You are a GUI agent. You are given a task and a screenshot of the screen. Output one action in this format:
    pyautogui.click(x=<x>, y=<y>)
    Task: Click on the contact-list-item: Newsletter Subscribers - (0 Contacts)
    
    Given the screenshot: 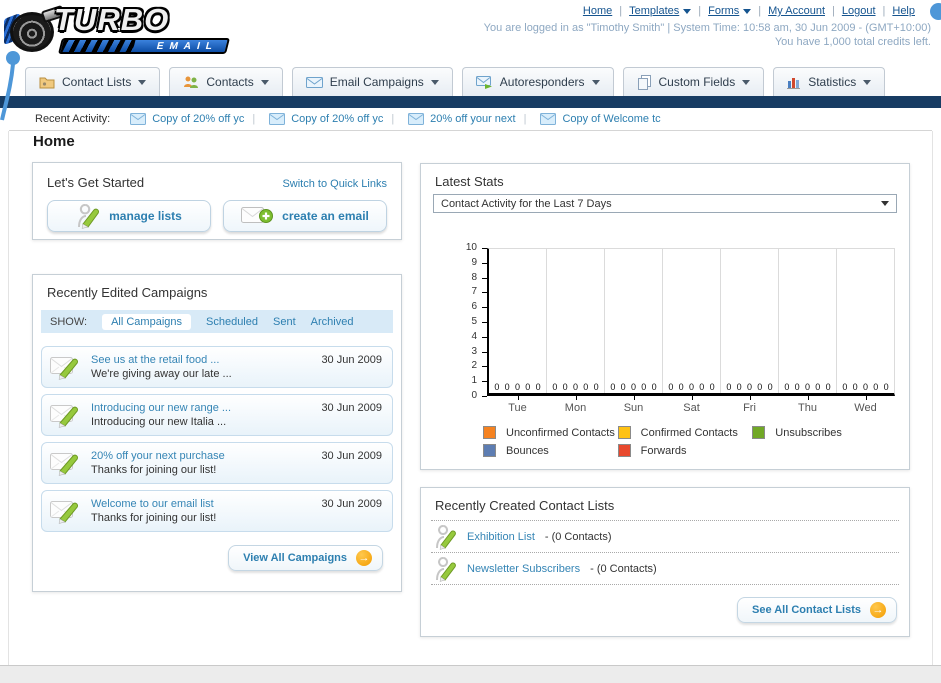 What is the action you would take?
    pyautogui.click(x=665, y=568)
    